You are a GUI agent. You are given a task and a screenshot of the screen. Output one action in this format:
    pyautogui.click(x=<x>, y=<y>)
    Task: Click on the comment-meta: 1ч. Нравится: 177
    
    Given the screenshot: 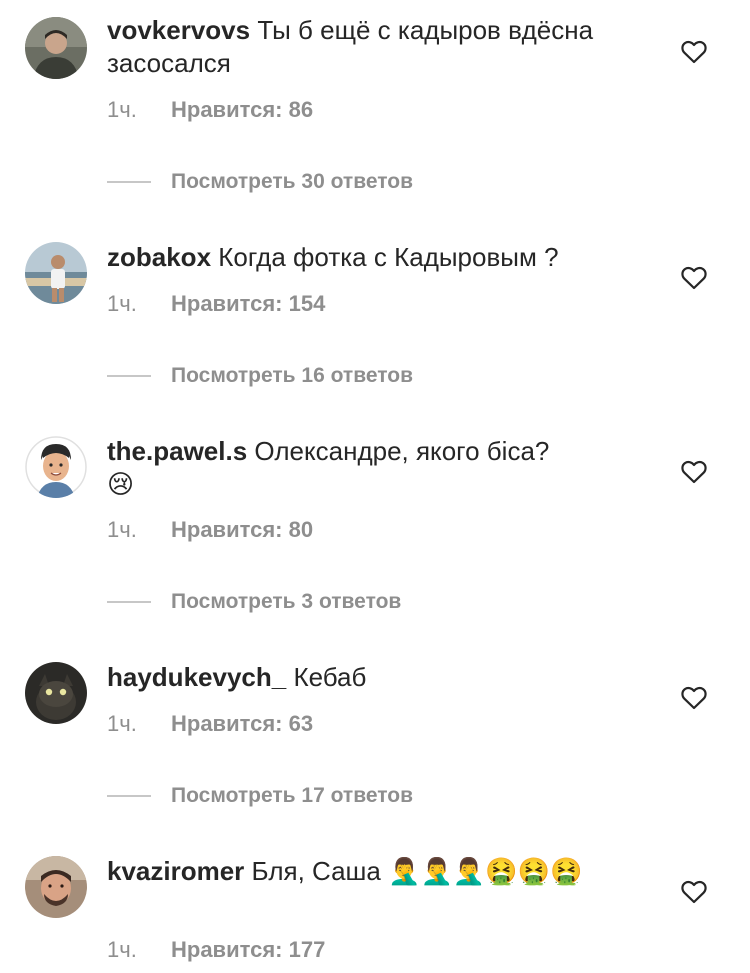 What is the action you would take?
    pyautogui.click(x=216, y=950)
    